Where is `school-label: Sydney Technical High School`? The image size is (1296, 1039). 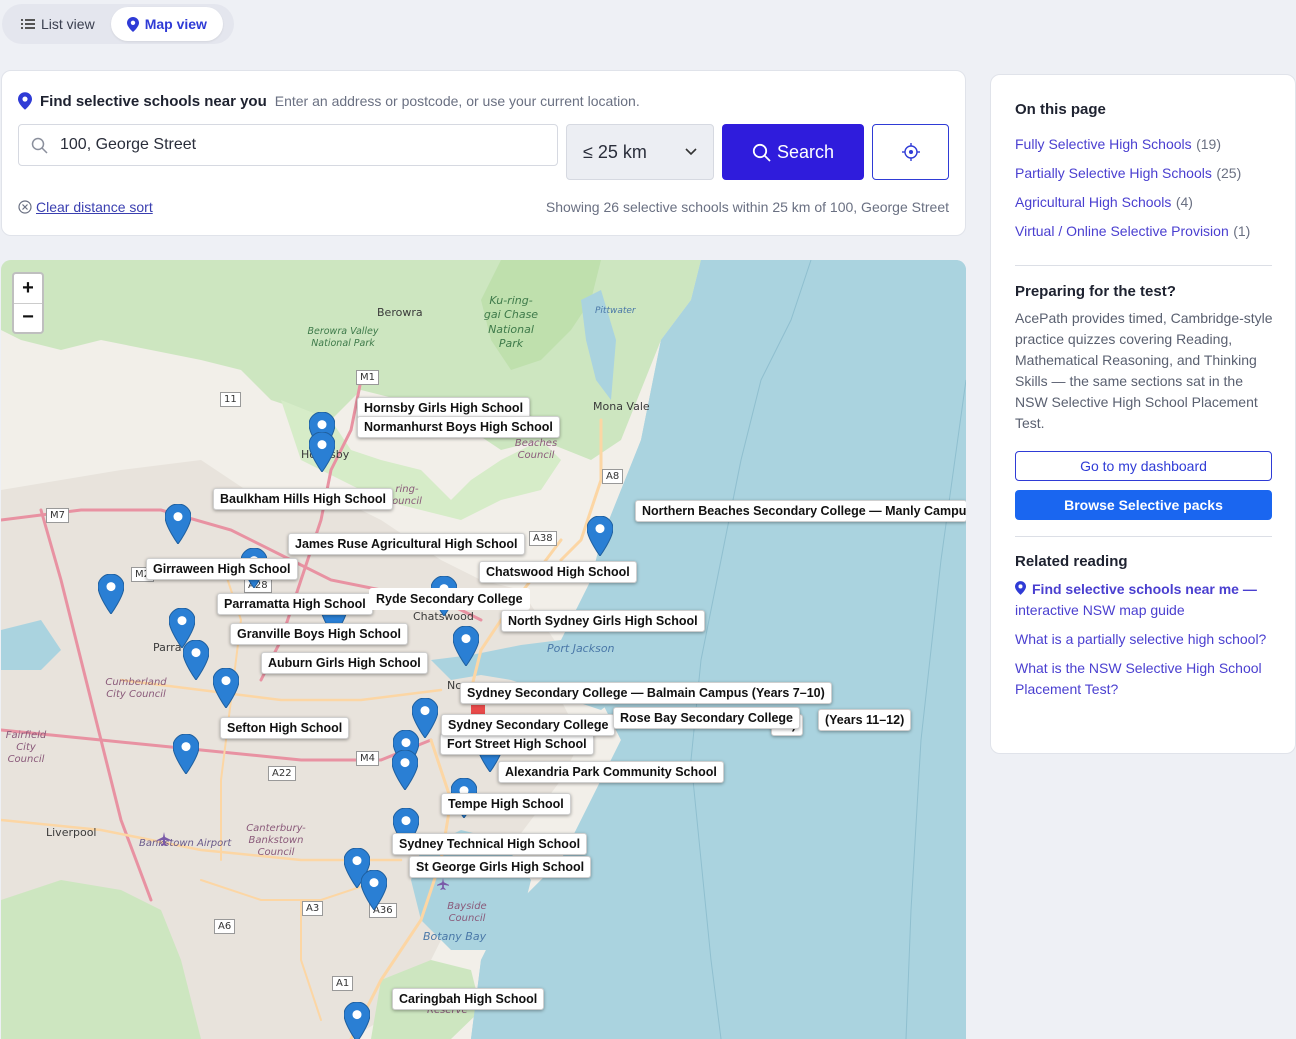 school-label: Sydney Technical High School is located at coordinates (490, 844).